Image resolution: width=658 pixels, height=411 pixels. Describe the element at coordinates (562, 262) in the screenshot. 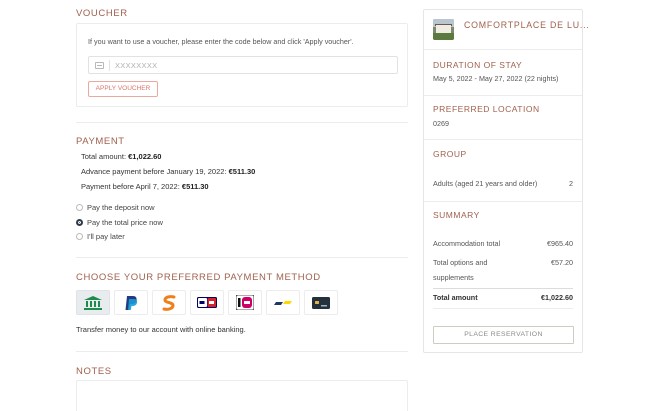

I see `options-value: €57.20` at that location.